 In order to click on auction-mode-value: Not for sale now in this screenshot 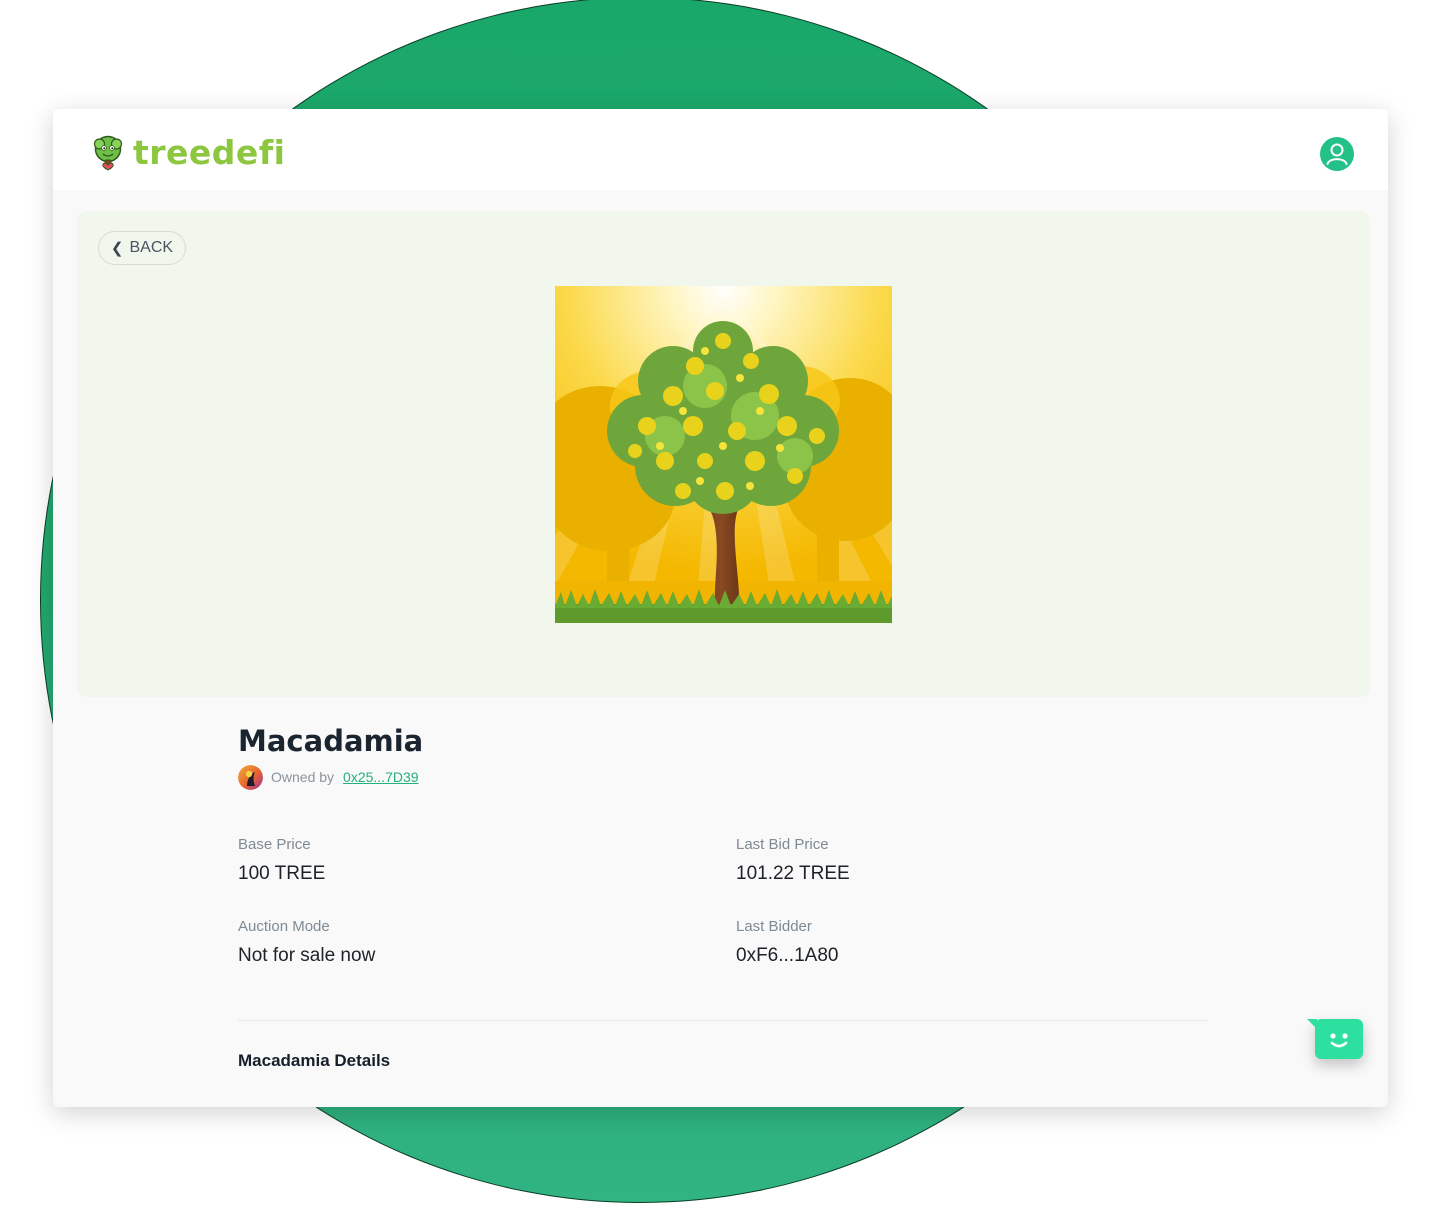, I will do `click(307, 955)`.